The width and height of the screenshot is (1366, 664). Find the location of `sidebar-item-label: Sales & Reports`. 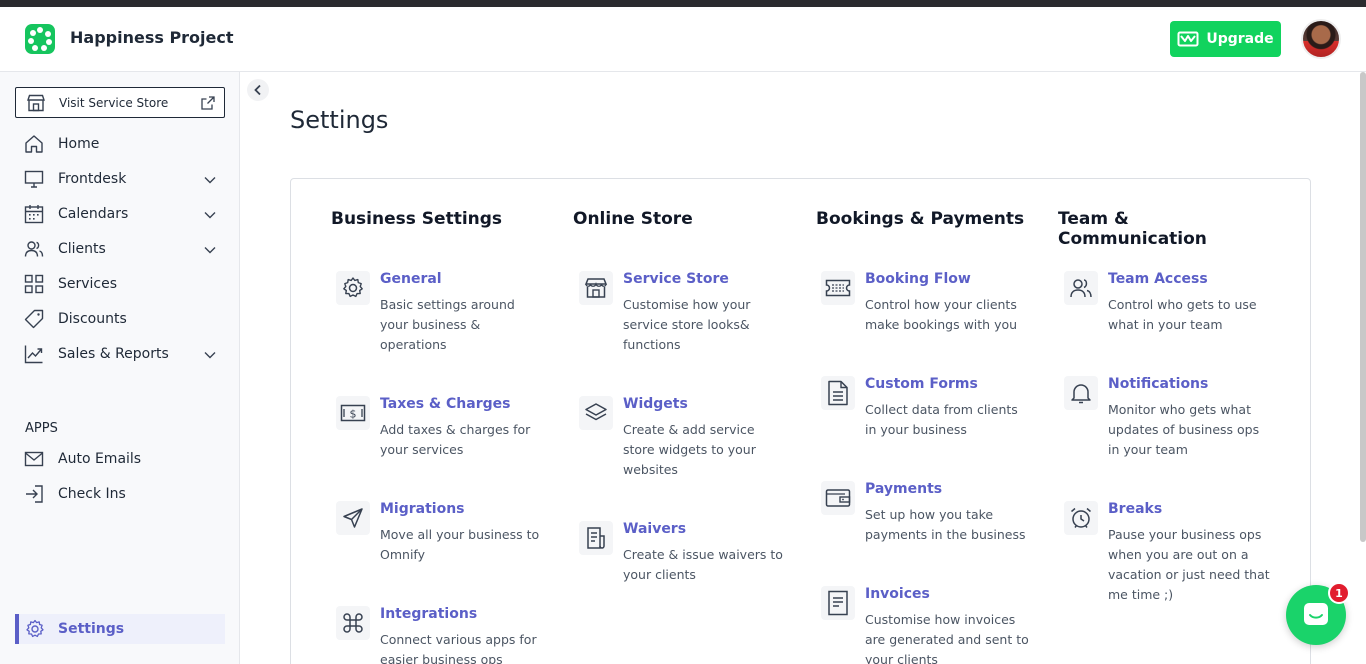

sidebar-item-label: Sales & Reports is located at coordinates (113, 354).